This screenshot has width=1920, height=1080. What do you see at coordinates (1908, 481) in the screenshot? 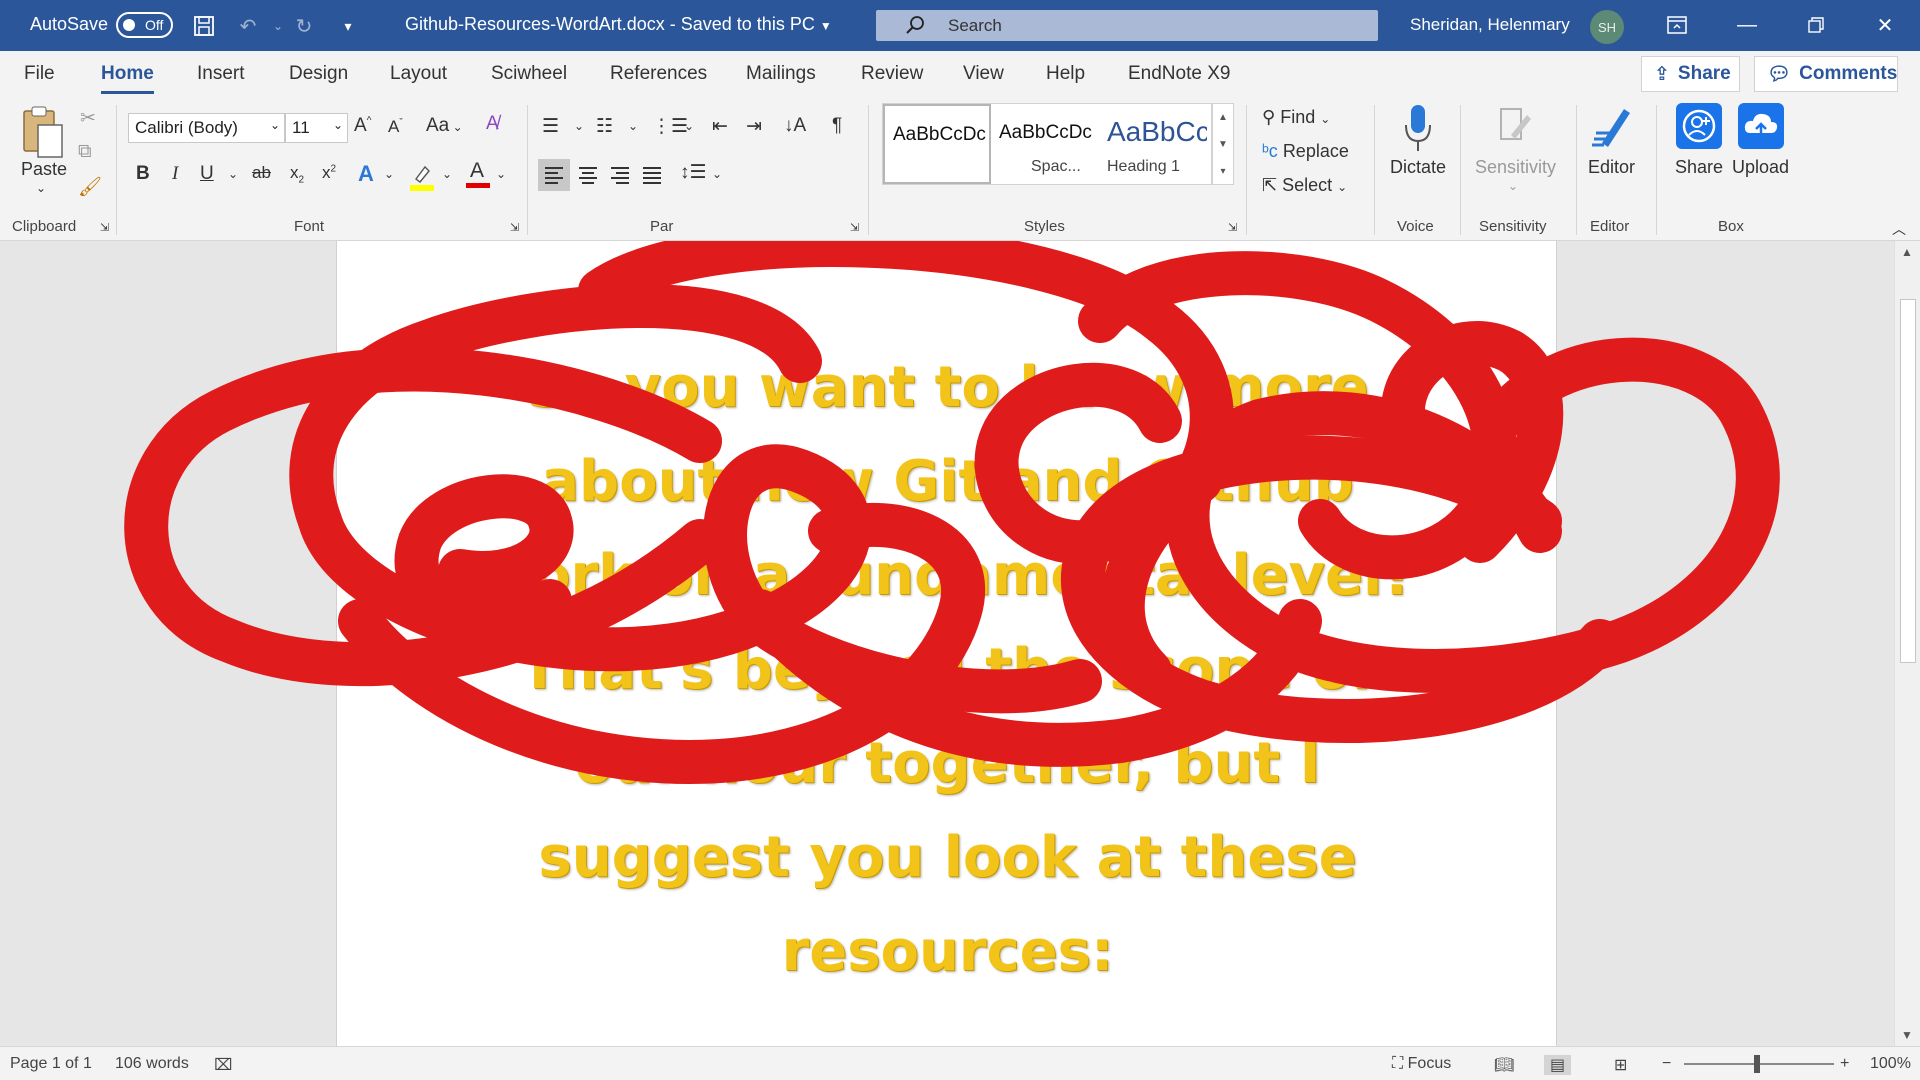
I see `scrollbar-thumb` at bounding box center [1908, 481].